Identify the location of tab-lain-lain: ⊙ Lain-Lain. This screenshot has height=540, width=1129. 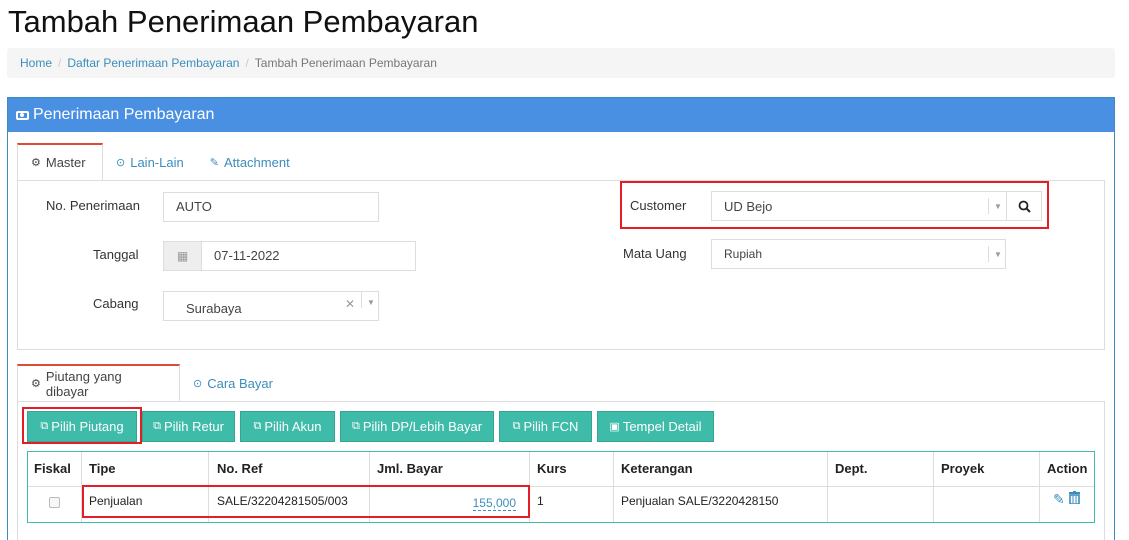
(150, 162).